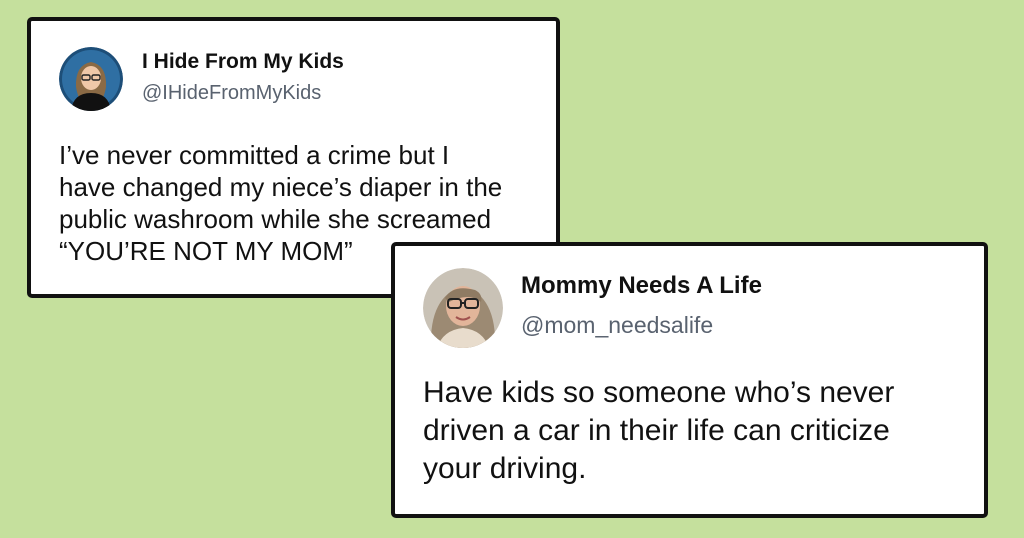  What do you see at coordinates (641, 286) in the screenshot?
I see `display-name: Mommy Needs A Life` at bounding box center [641, 286].